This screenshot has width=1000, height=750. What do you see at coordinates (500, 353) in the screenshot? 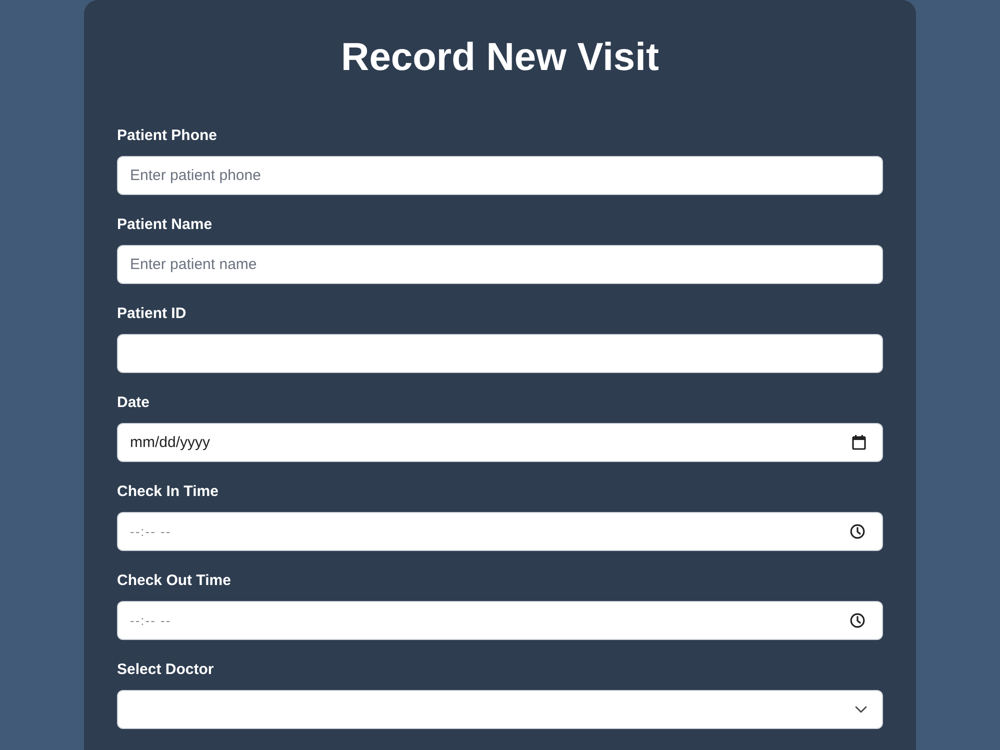
I see `text-field` at bounding box center [500, 353].